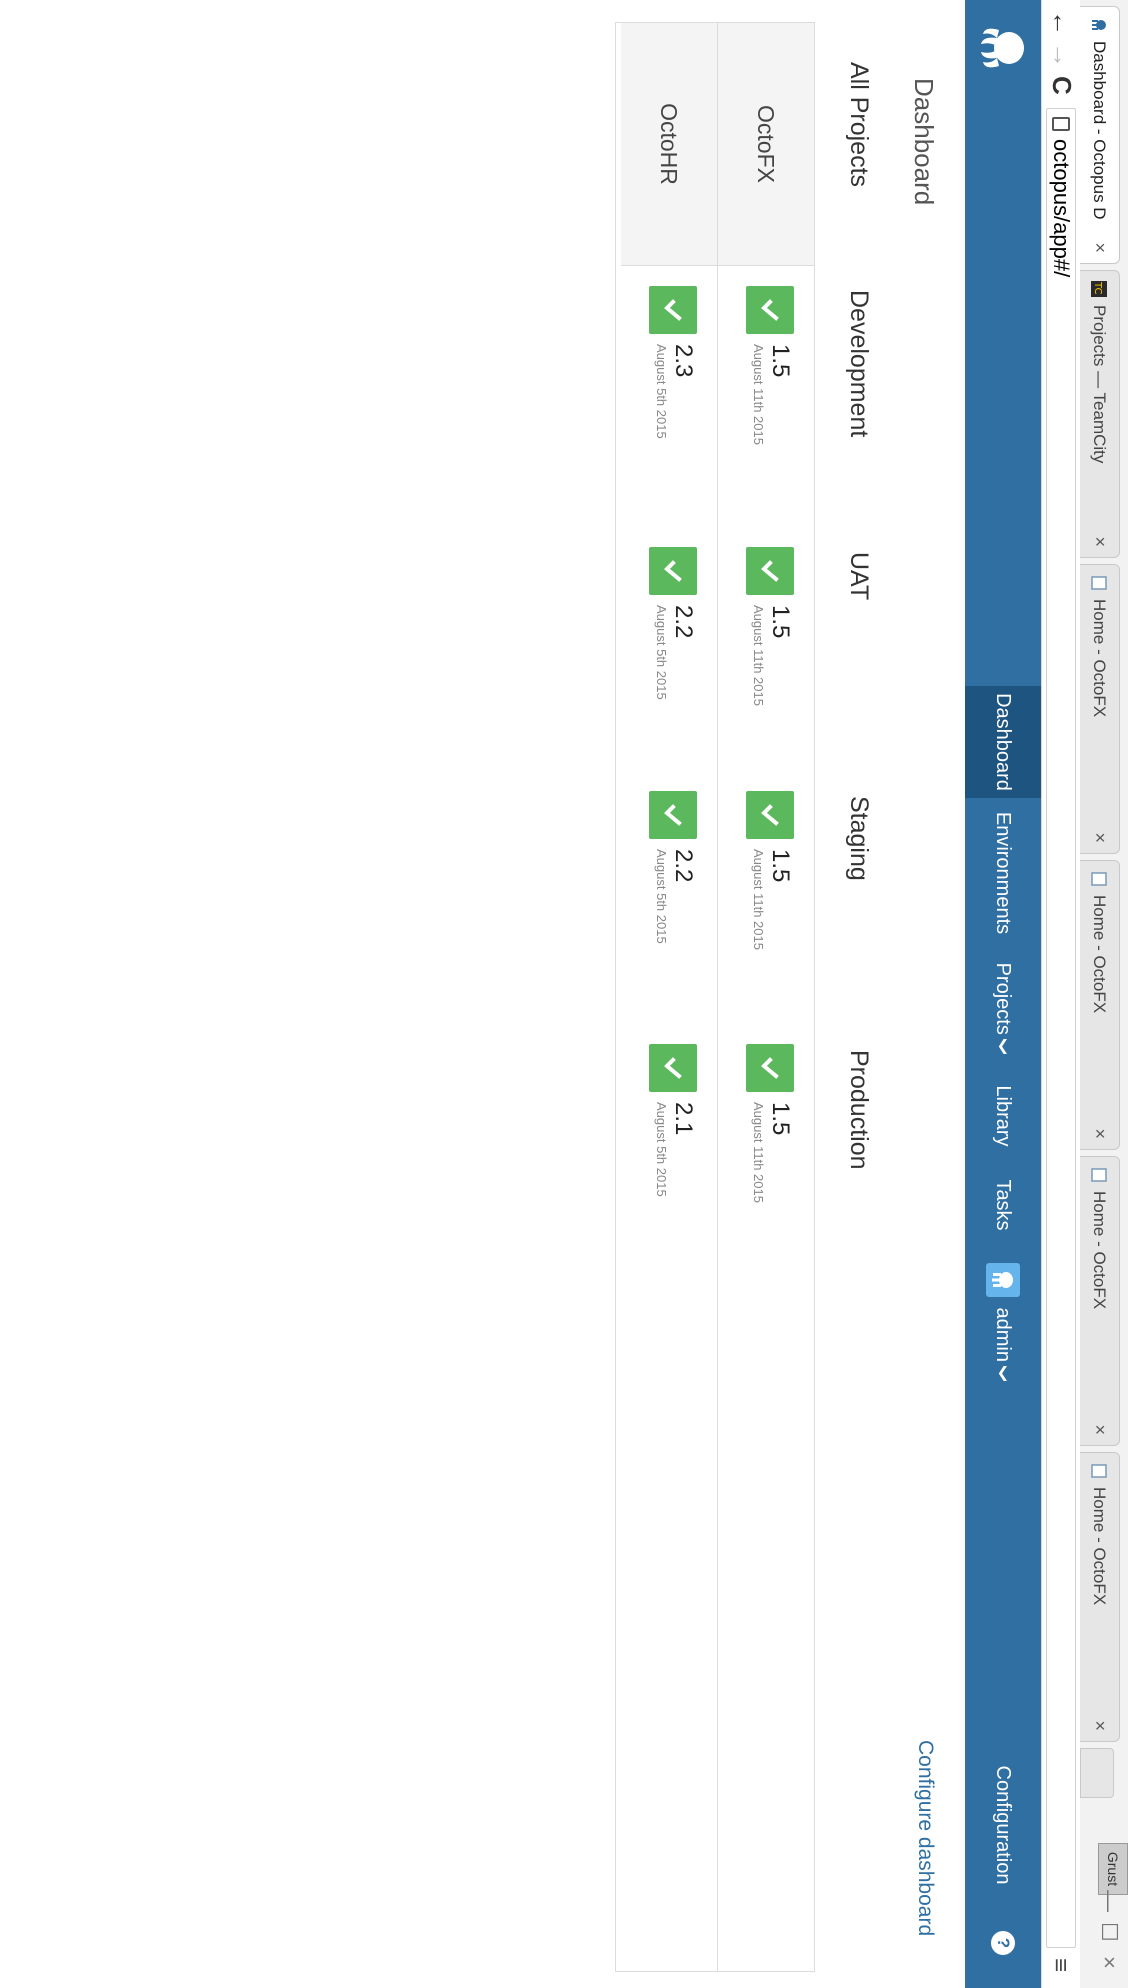  I want to click on nav-projects: Projects ❯, so click(1003, 1008).